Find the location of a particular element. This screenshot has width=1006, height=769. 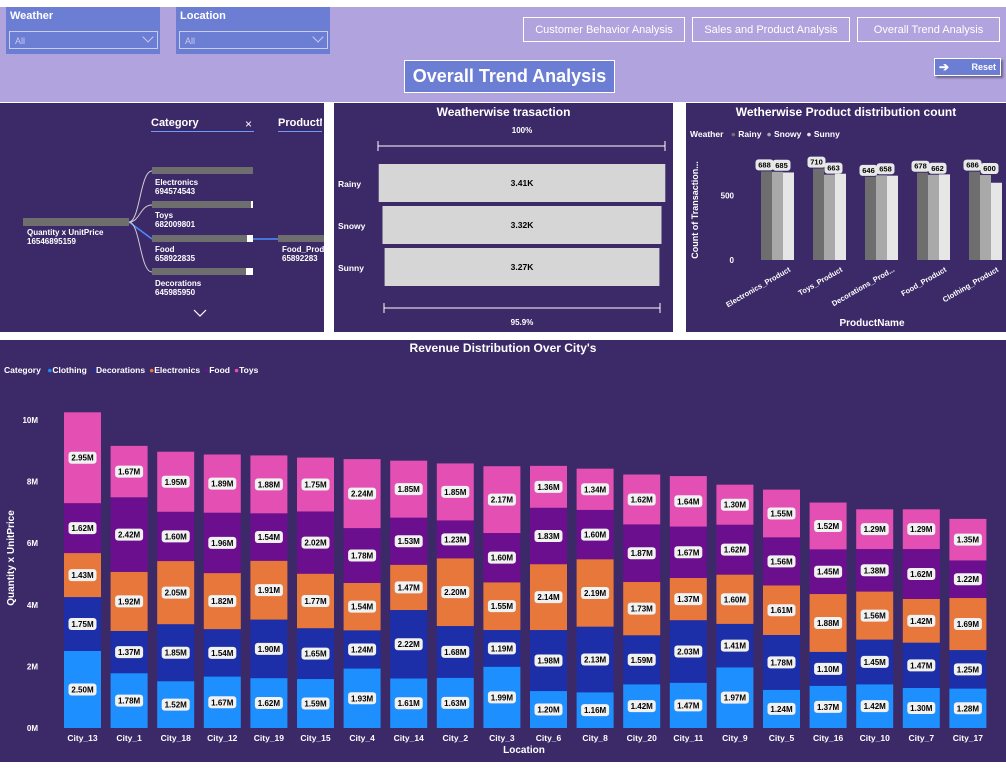

weather-slicer: Weather All is located at coordinates (83, 30).